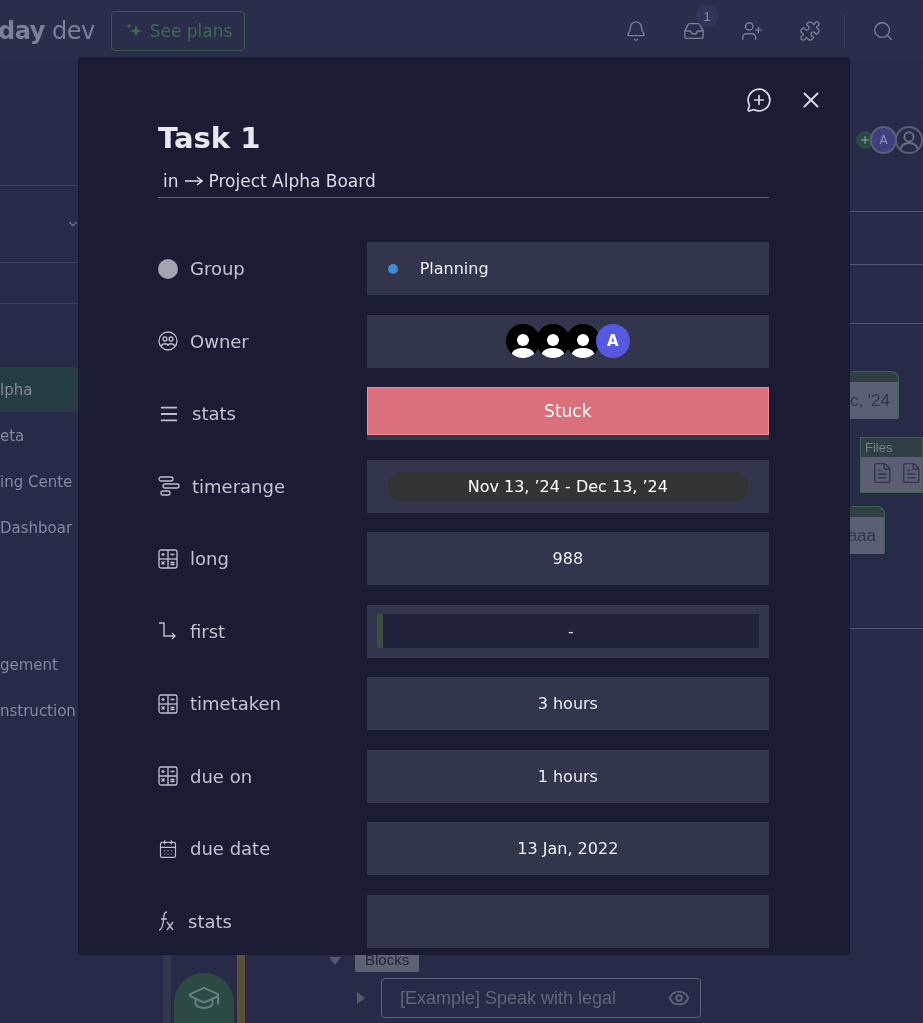  What do you see at coordinates (567, 703) in the screenshot?
I see `value-cell: 3 hours` at bounding box center [567, 703].